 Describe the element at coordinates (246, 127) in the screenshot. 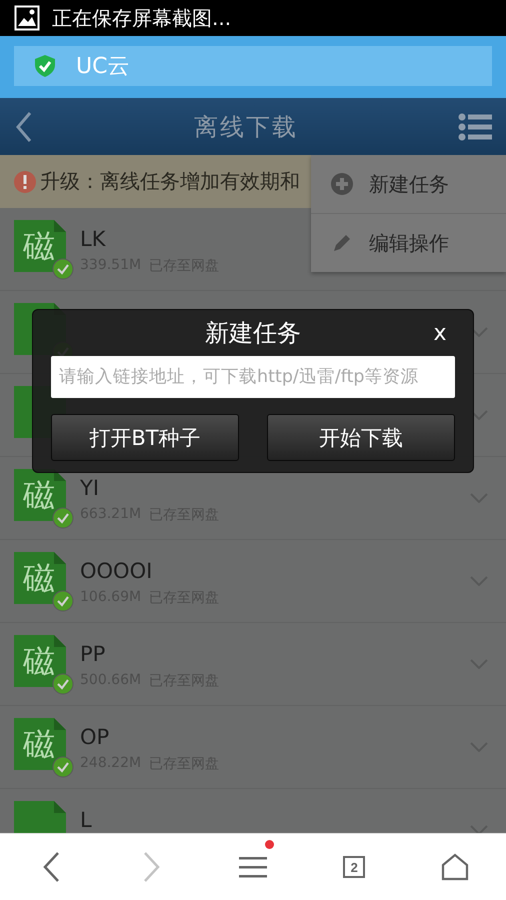

I see `header-title: 离线下载` at that location.